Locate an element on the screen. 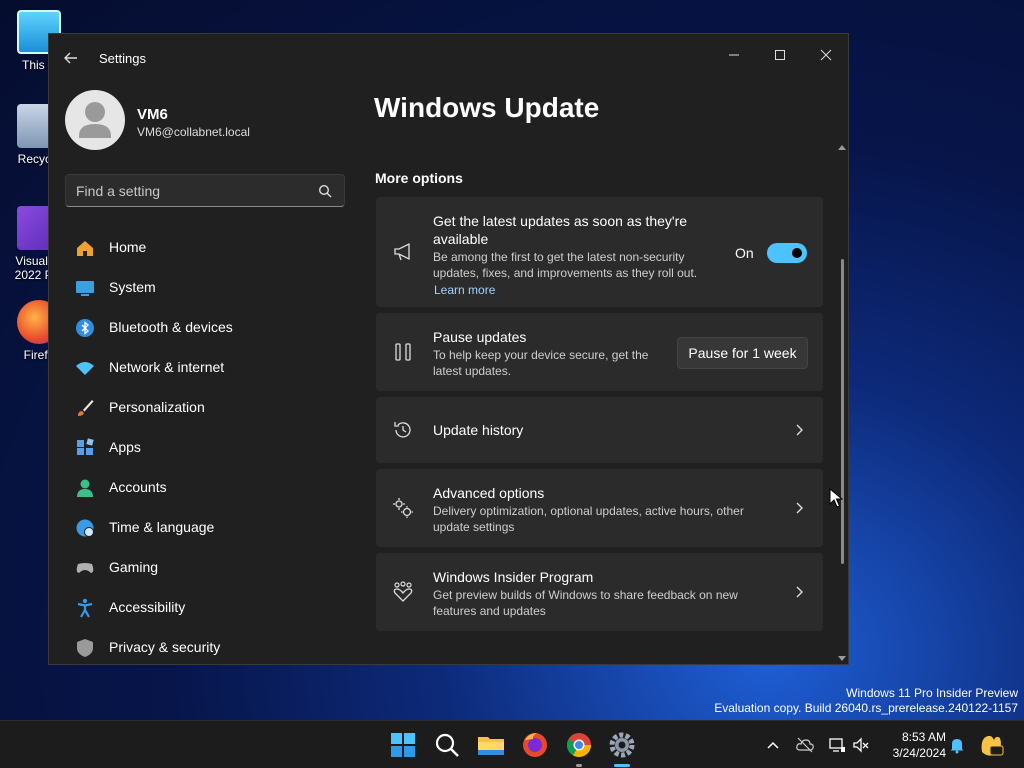 This screenshot has height=768, width=1024. minimize-icon is located at coordinates (734, 55).